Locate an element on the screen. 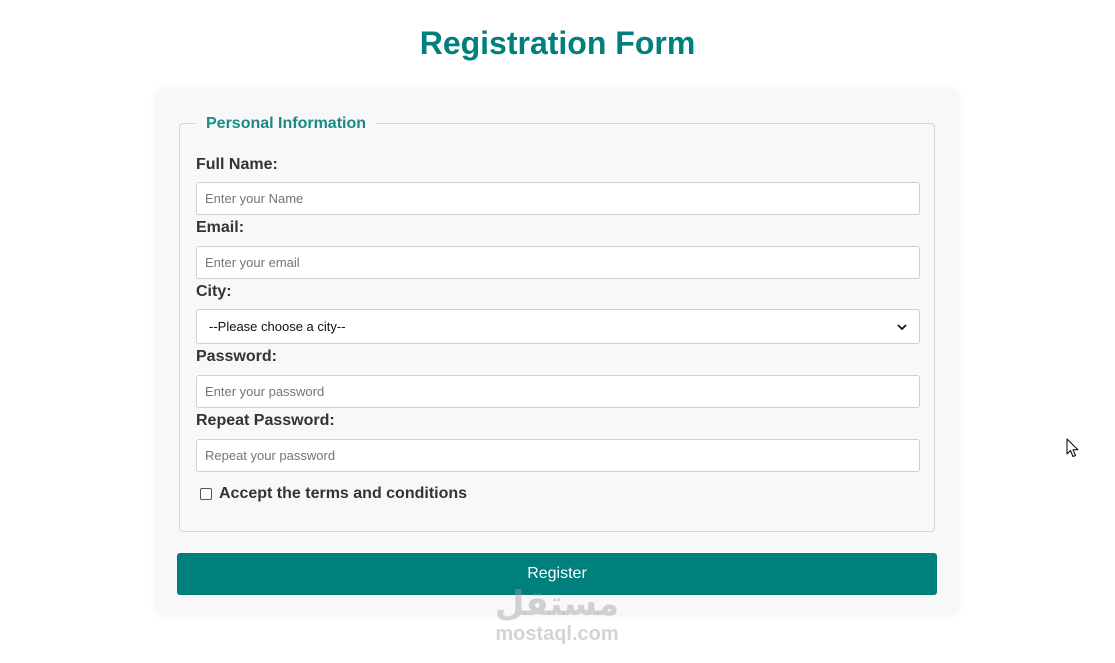  repeat-password-input is located at coordinates (558, 455).